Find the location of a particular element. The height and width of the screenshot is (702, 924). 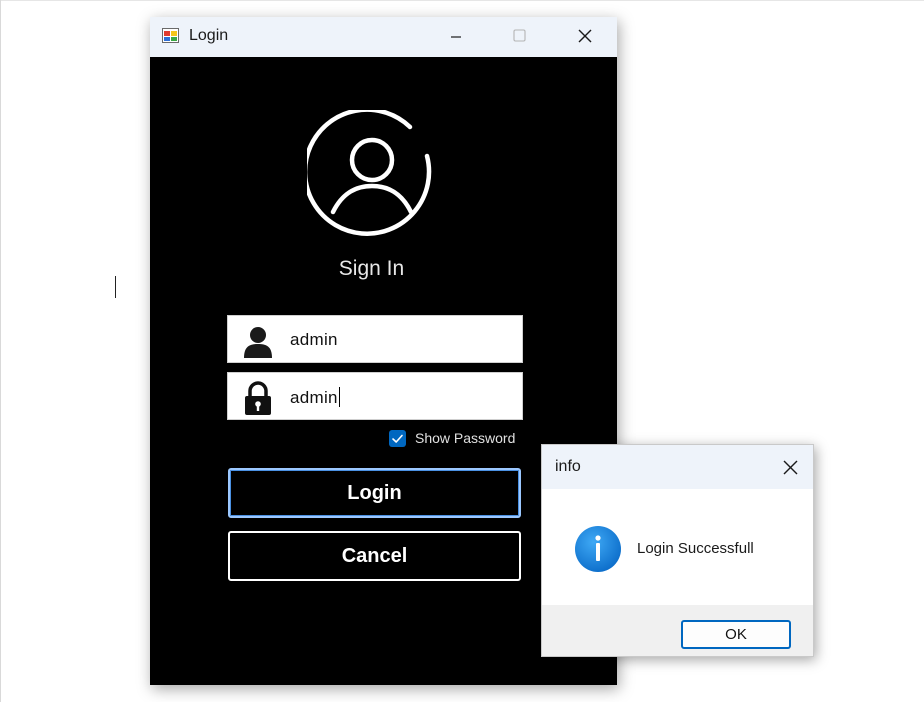

maximize-icon is located at coordinates (519, 35).